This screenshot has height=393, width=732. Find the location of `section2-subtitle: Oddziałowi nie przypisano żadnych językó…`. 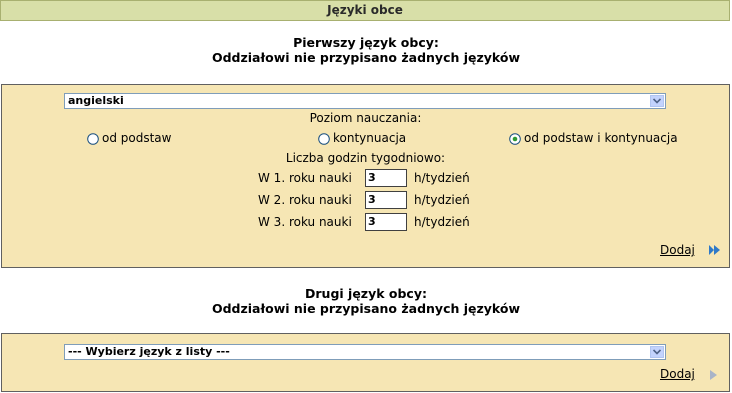

section2-subtitle: Oddziałowi nie przypisano żadnych językó… is located at coordinates (366, 308).